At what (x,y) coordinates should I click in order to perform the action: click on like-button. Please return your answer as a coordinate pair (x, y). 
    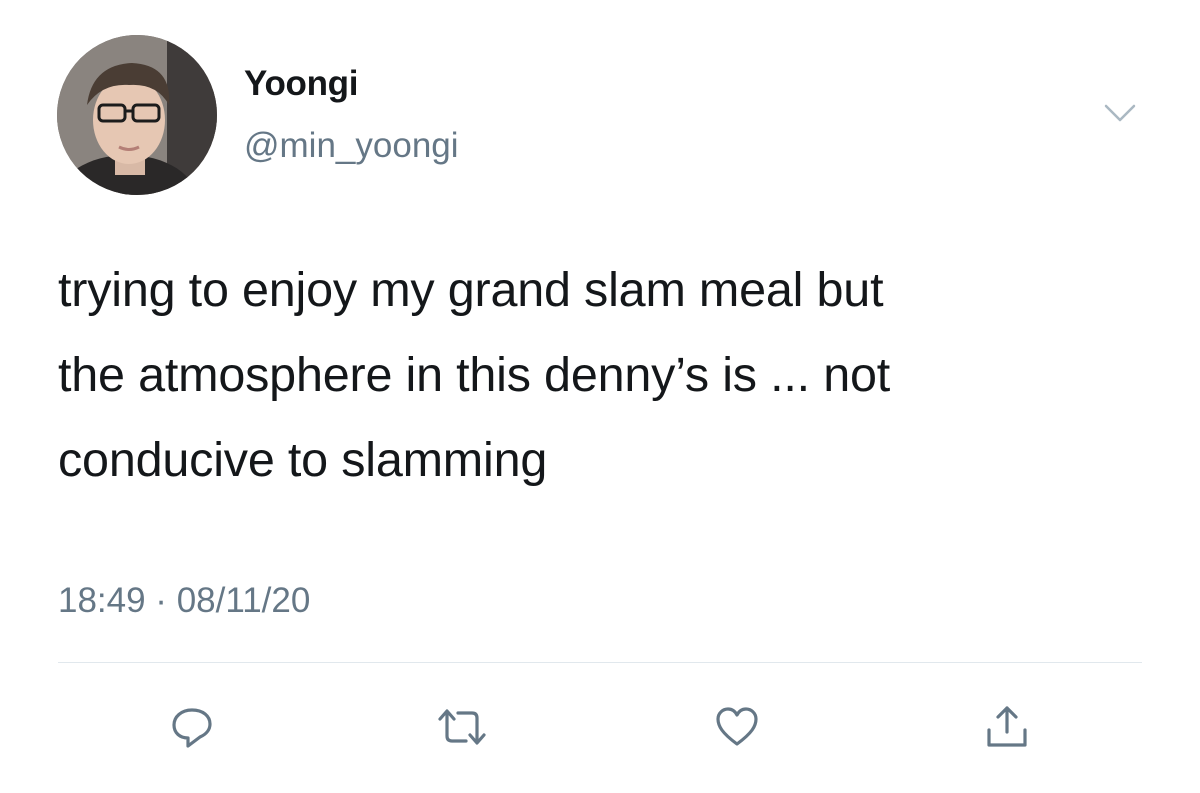
    Looking at the image, I should click on (737, 727).